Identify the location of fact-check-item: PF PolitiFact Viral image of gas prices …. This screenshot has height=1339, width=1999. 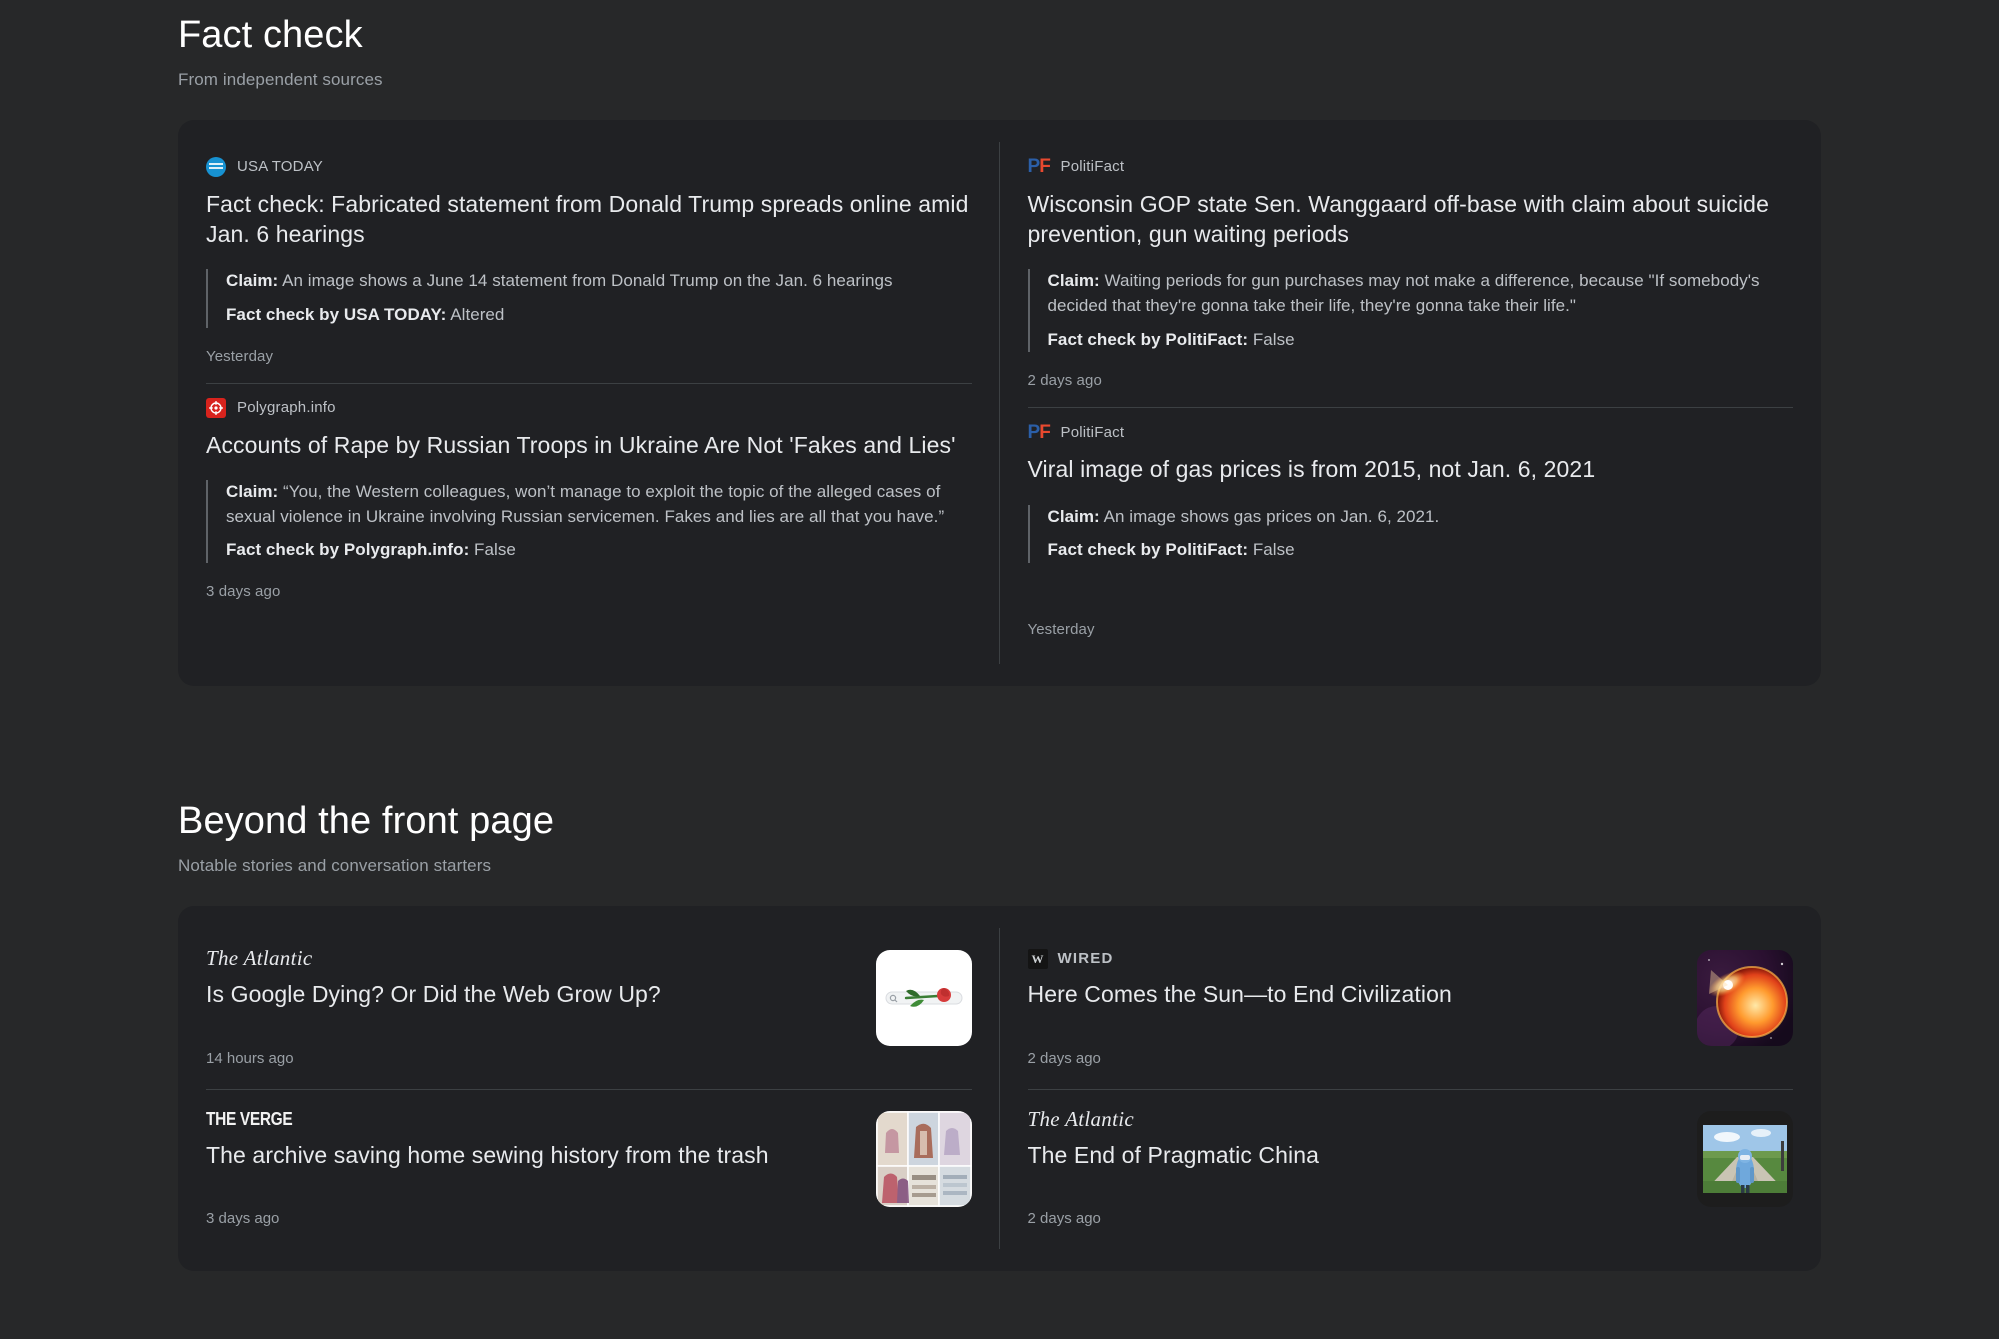
(1410, 535).